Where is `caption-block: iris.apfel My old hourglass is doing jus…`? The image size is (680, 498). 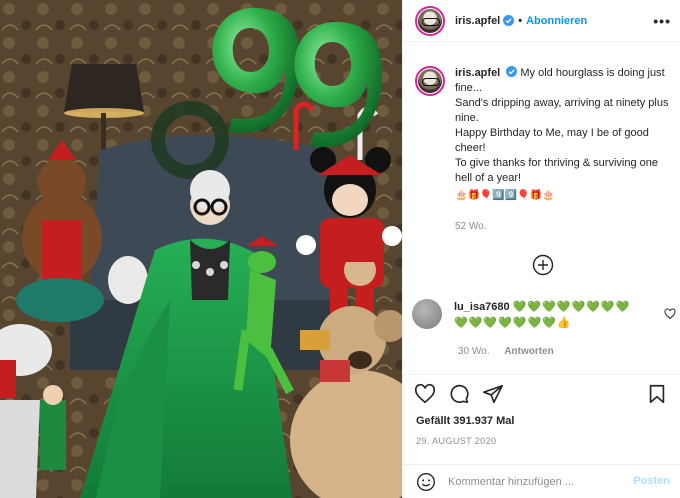 caption-block: iris.apfel My old hourglass is doing jus… is located at coordinates (546, 150).